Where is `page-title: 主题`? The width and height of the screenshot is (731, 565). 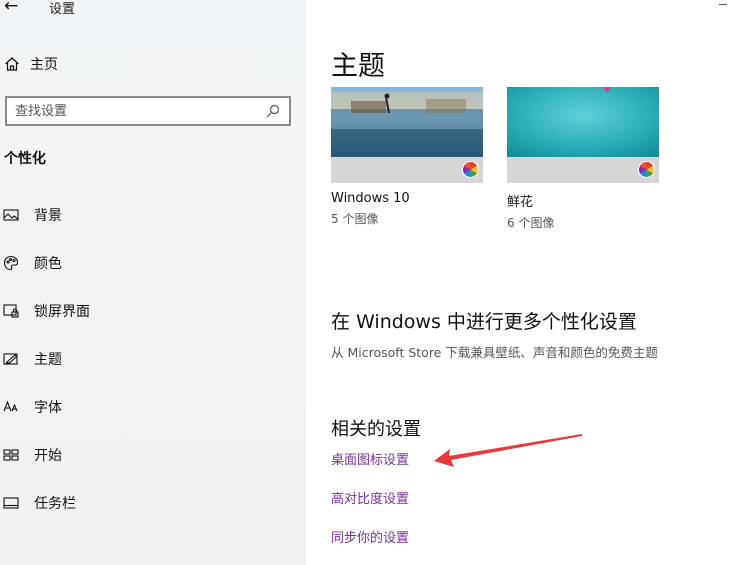 page-title: 主题 is located at coordinates (358, 66).